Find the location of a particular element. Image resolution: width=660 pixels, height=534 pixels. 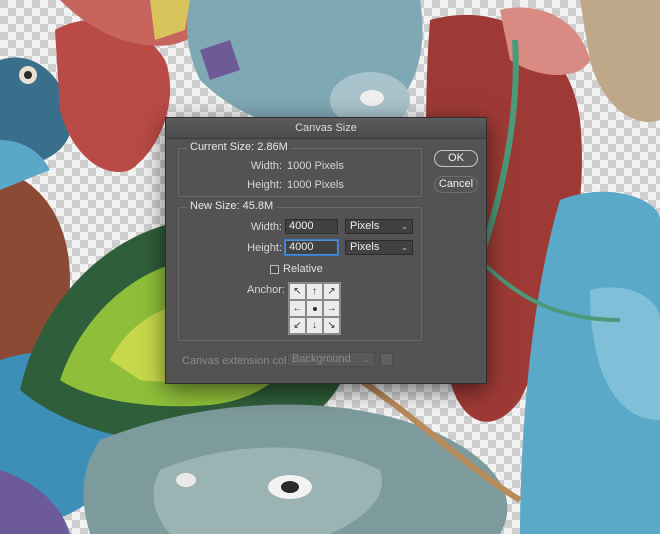

current-height-value: 1000 Pixels is located at coordinates (315, 185).